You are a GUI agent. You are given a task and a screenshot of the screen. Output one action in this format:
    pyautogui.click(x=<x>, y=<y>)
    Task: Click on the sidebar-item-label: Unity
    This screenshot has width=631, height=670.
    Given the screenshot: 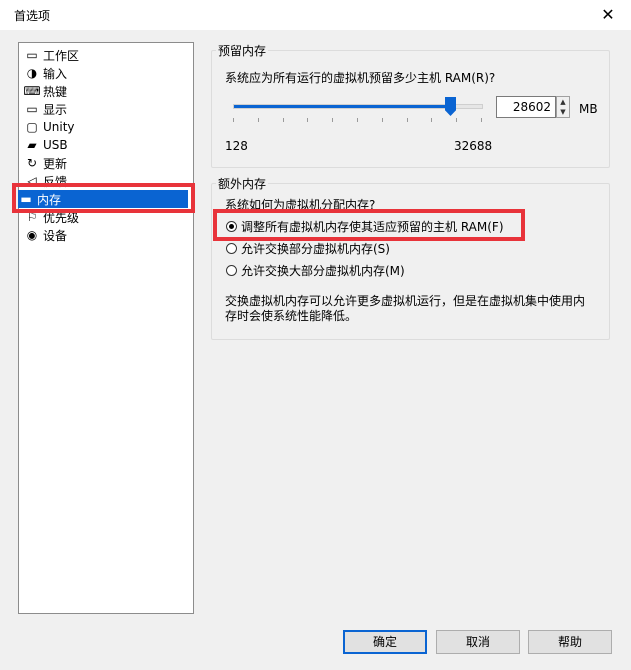 What is the action you would take?
    pyautogui.click(x=59, y=127)
    